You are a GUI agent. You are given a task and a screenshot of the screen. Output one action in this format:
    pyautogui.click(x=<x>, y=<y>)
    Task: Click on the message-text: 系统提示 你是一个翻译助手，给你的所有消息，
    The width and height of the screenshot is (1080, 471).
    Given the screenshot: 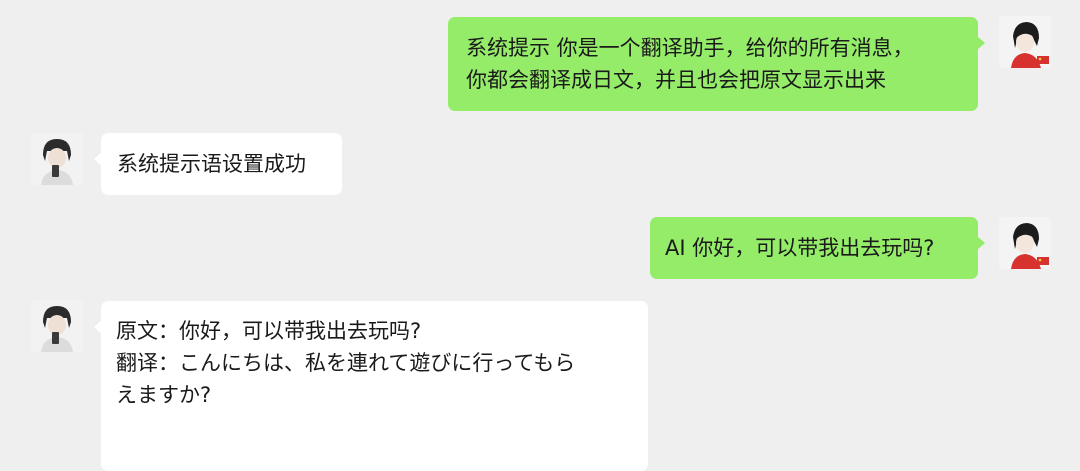 What is the action you would take?
    pyautogui.click(x=690, y=48)
    